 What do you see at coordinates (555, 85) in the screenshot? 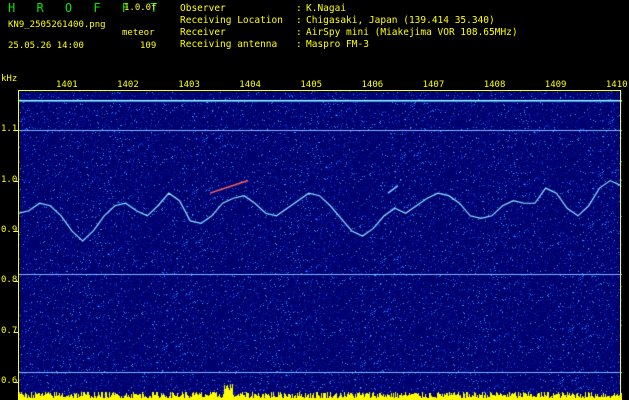
I see `x-tick-label: 1409` at bounding box center [555, 85].